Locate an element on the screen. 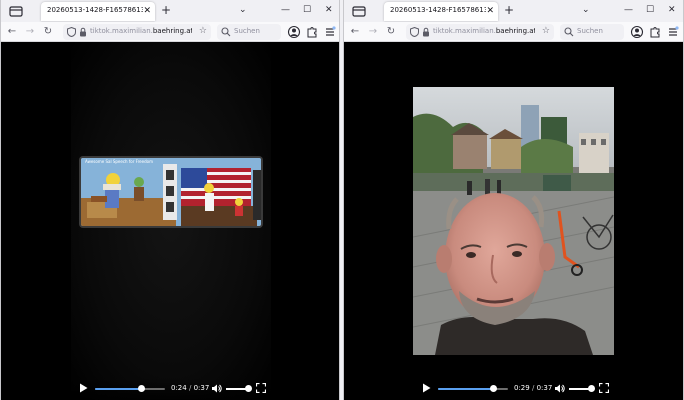 The height and width of the screenshot is (400, 684). time-display: 0:29 / 0:37 is located at coordinates (533, 388).